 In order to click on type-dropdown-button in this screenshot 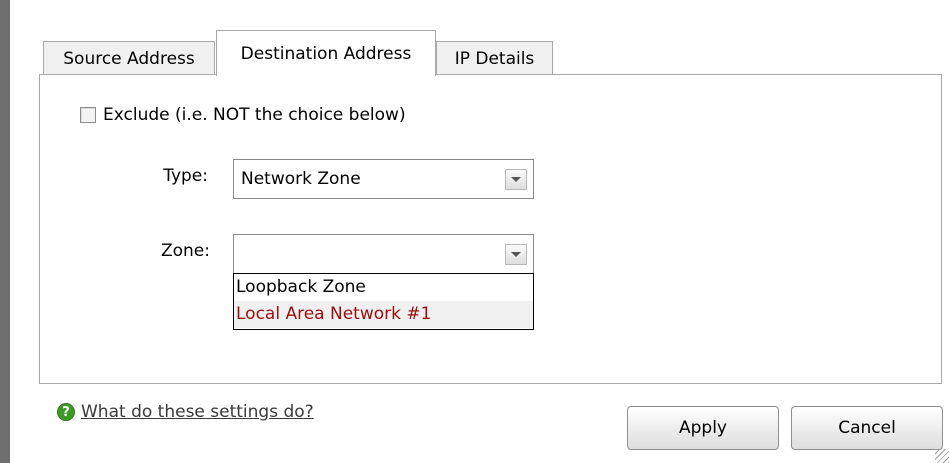, I will do `click(516, 179)`.